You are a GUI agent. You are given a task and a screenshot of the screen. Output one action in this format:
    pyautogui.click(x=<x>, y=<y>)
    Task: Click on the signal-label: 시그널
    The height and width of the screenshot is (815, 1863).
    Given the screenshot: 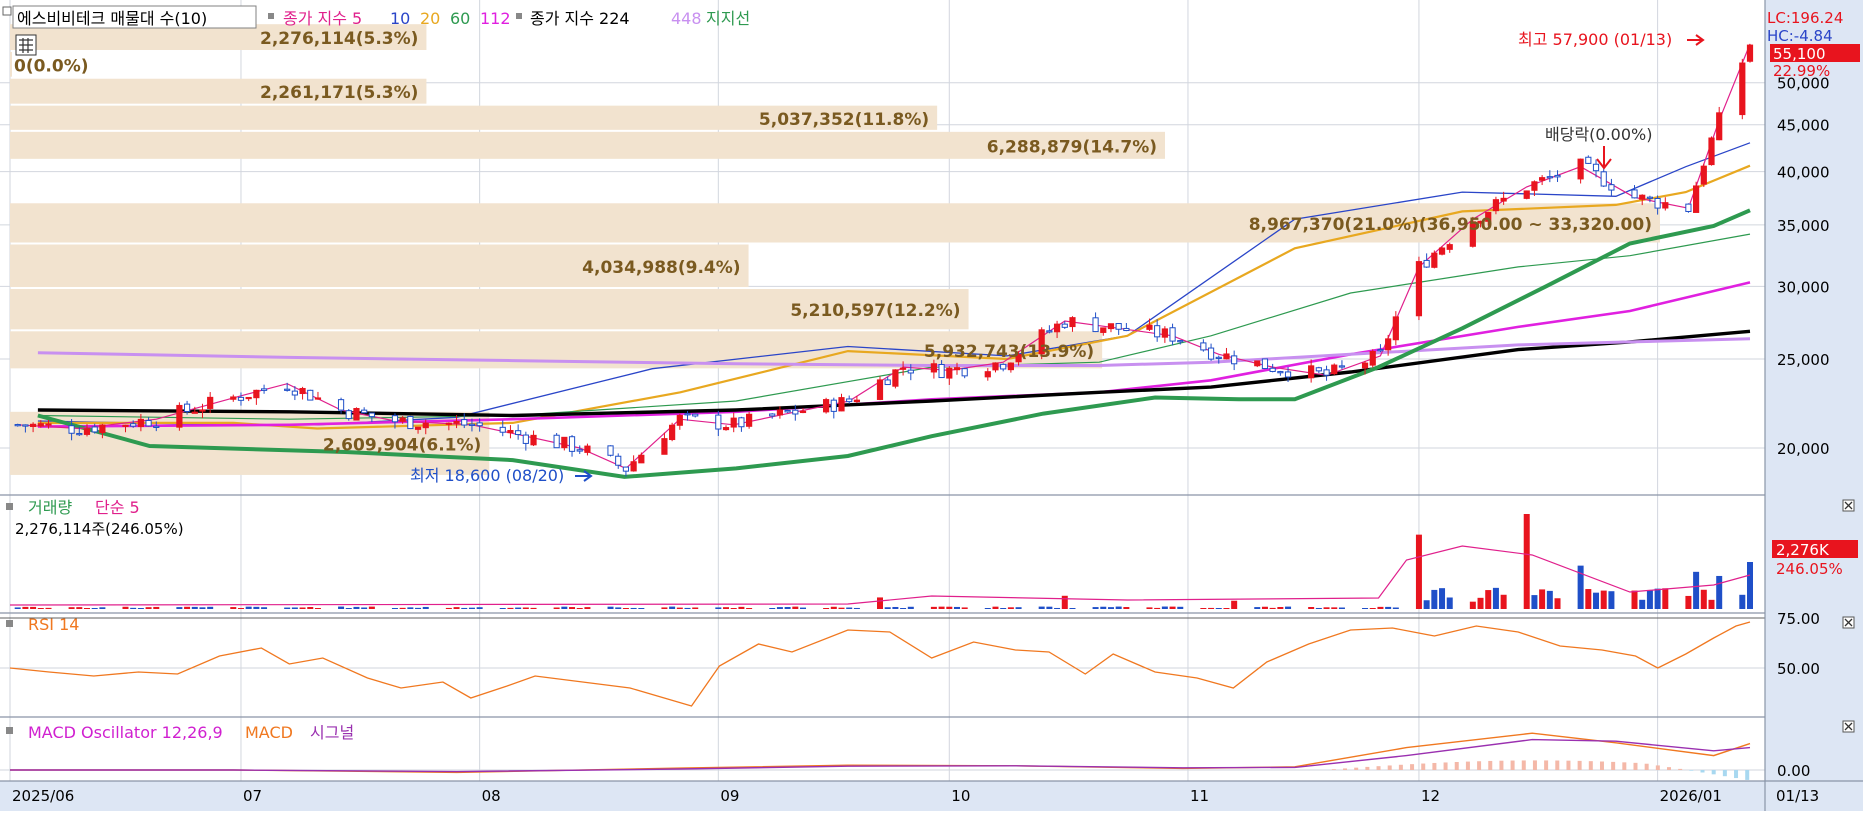 What is the action you would take?
    pyautogui.click(x=332, y=732)
    